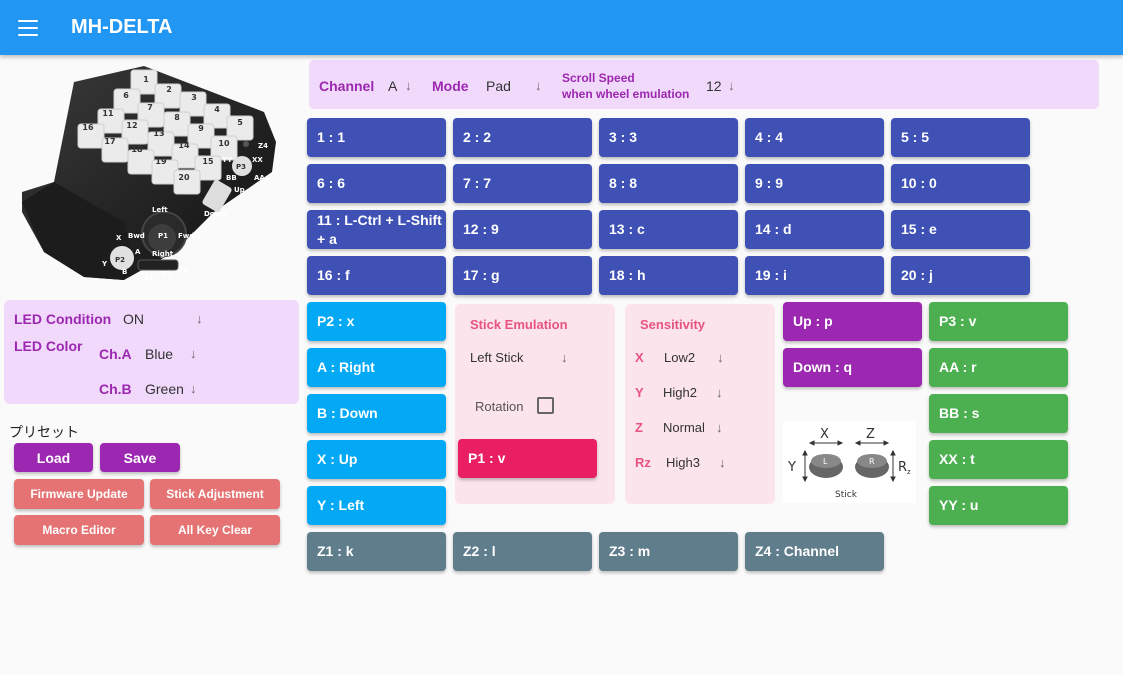 This screenshot has height=674, width=1123. Describe the element at coordinates (215, 494) in the screenshot. I see `stick-adjustment-button: Stick Adjustment` at that location.